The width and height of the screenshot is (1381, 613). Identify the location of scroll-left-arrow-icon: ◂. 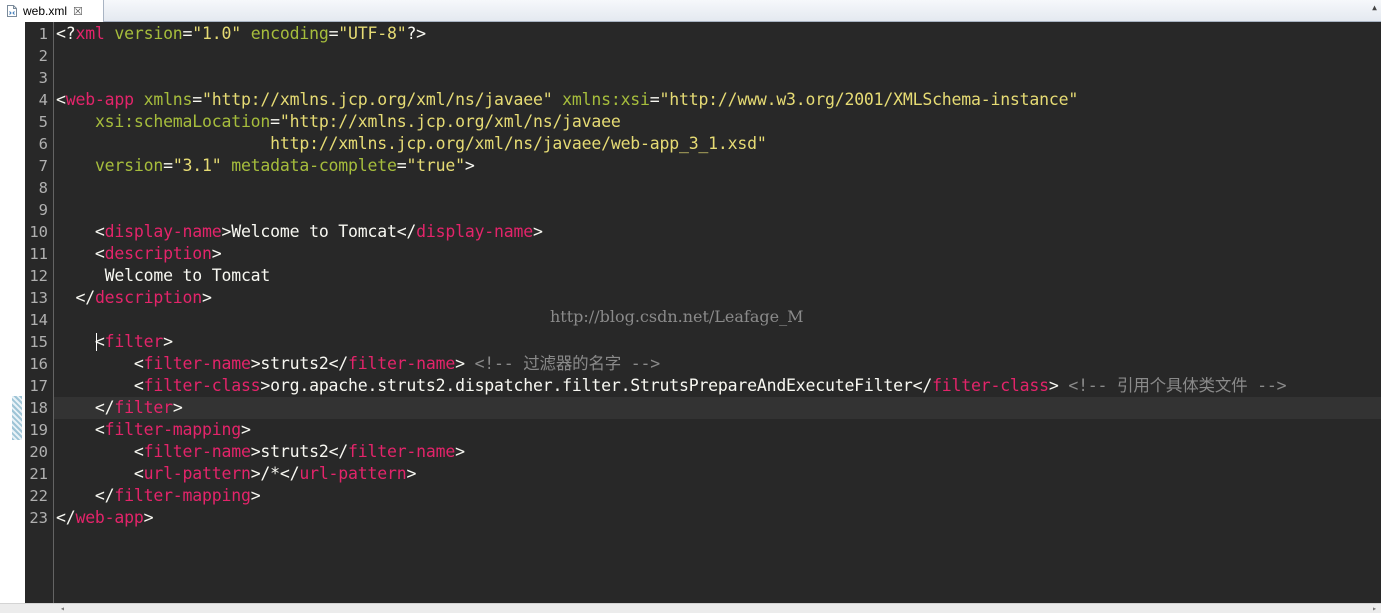
(62, 608).